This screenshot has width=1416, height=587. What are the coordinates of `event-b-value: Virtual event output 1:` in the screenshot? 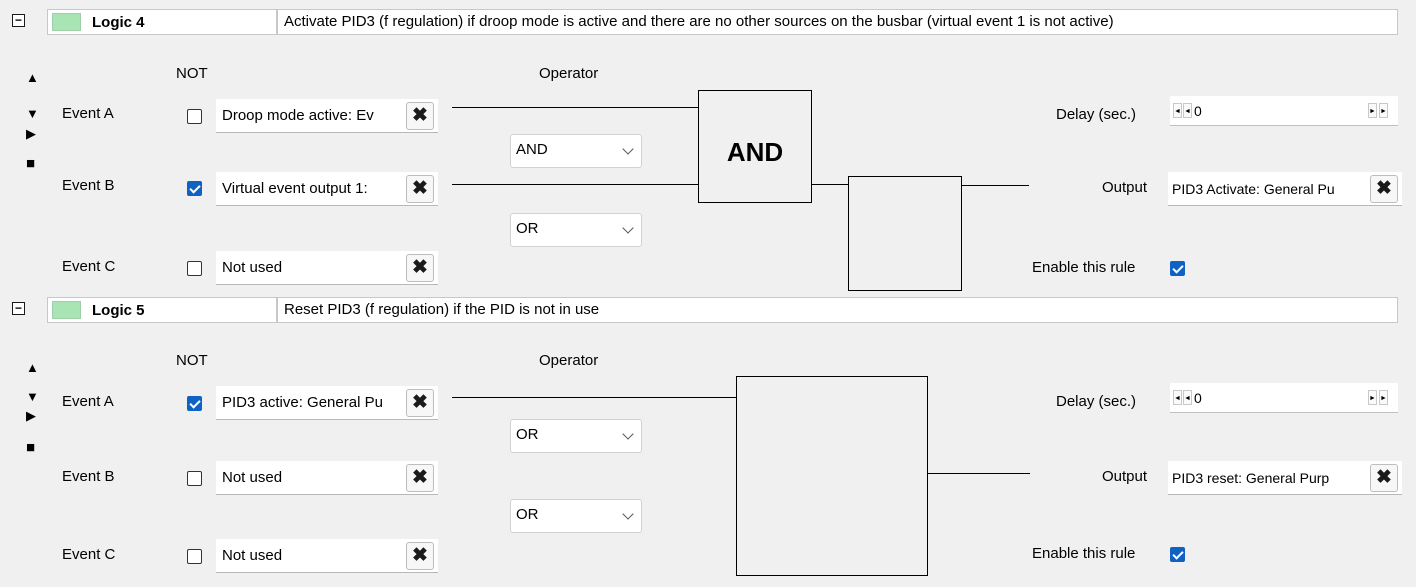 It's located at (295, 188).